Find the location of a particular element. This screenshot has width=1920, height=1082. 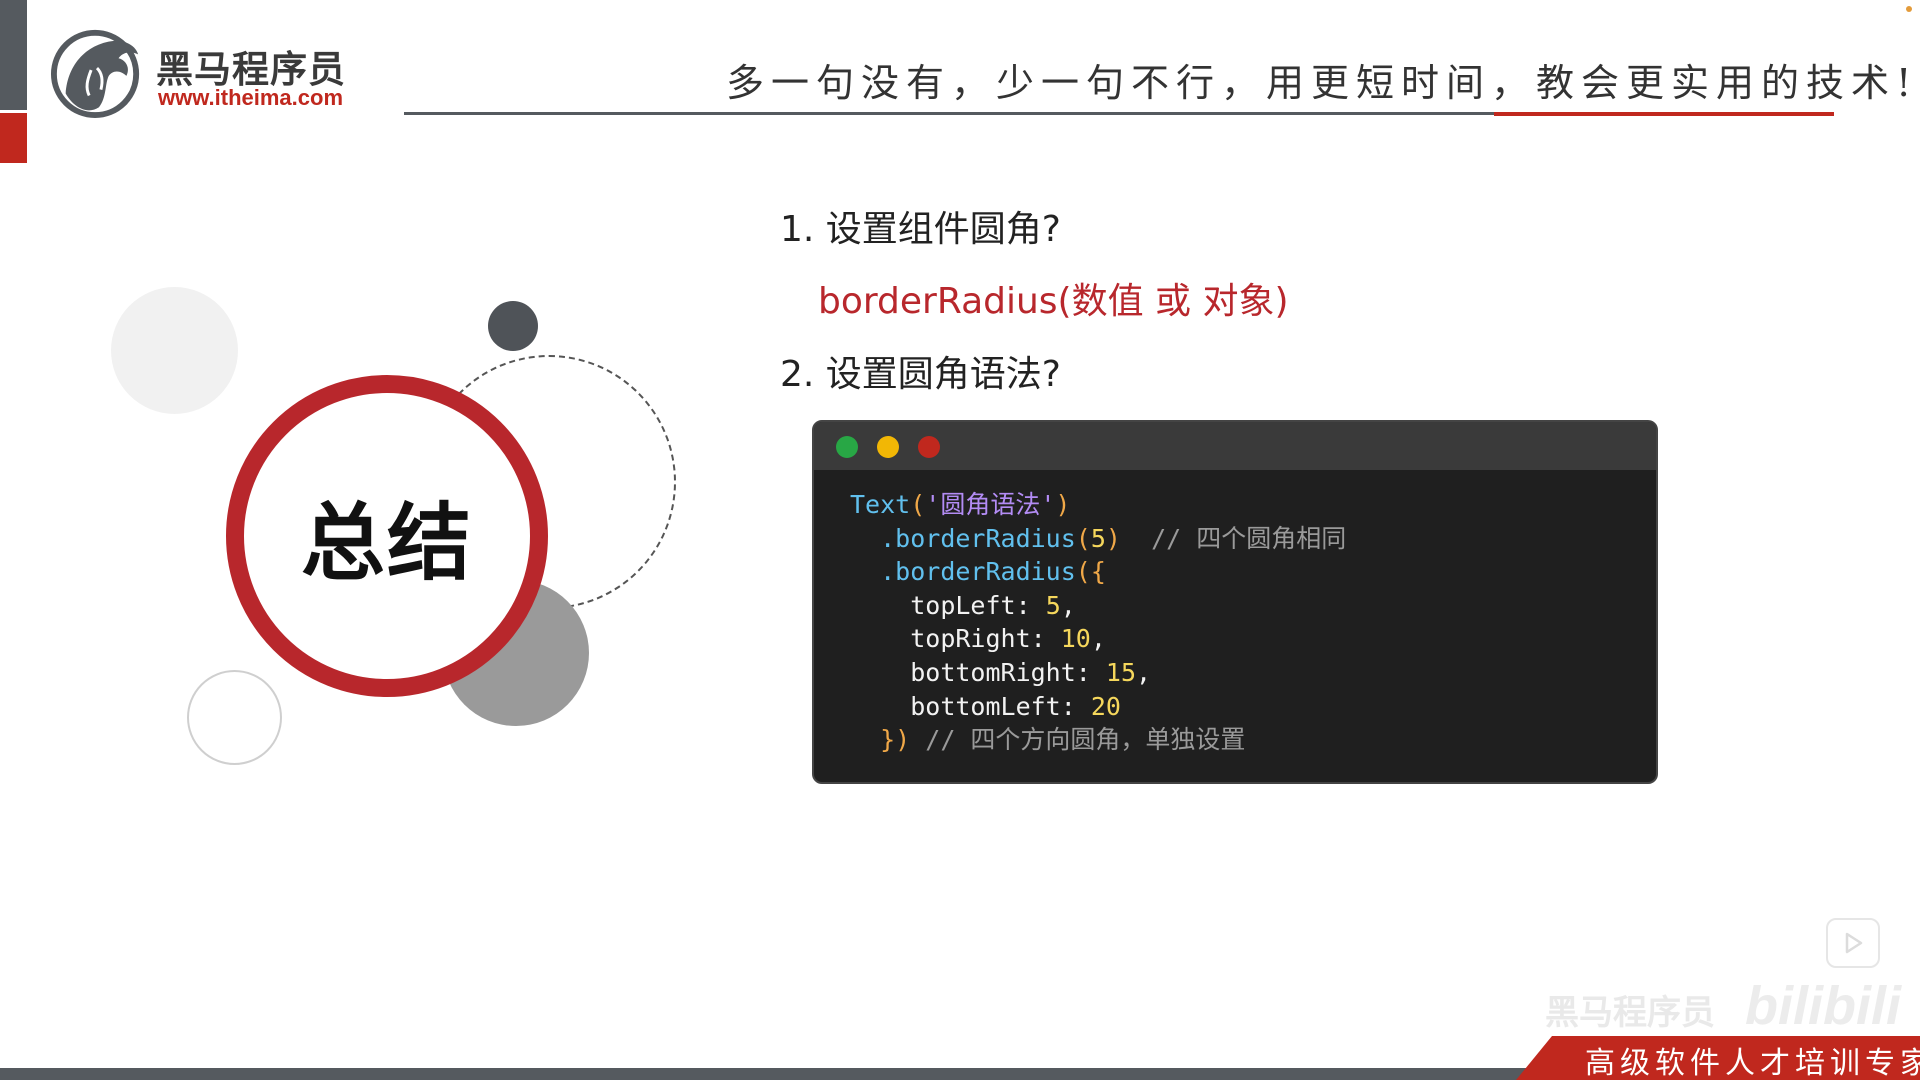

code-prop-value: 10 is located at coordinates (1075, 639).